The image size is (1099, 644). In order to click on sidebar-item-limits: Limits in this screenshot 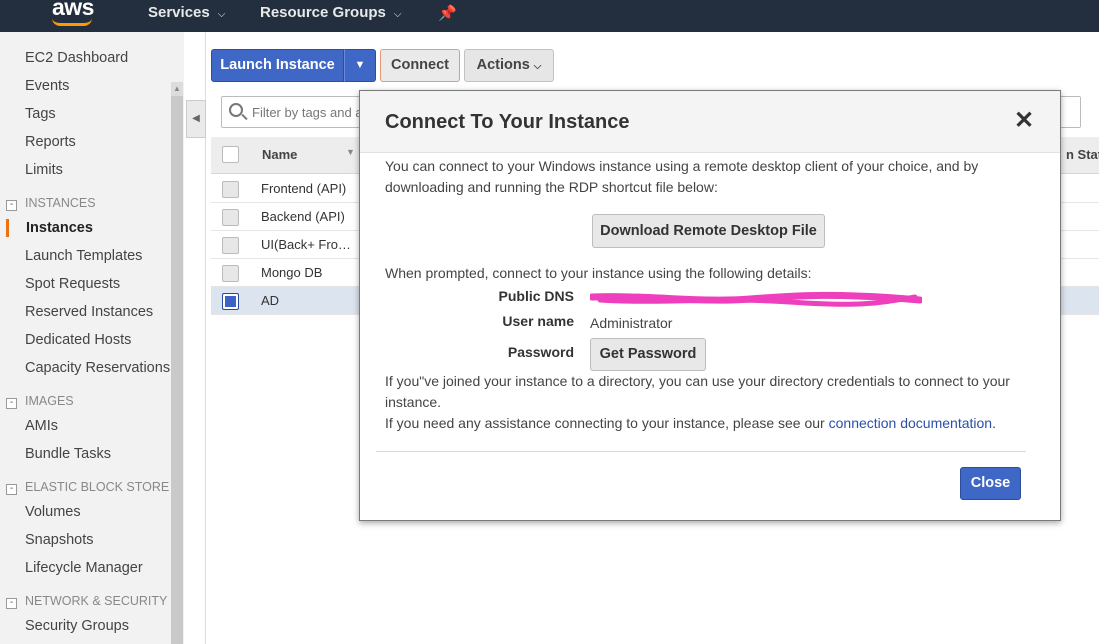, I will do `click(44, 170)`.